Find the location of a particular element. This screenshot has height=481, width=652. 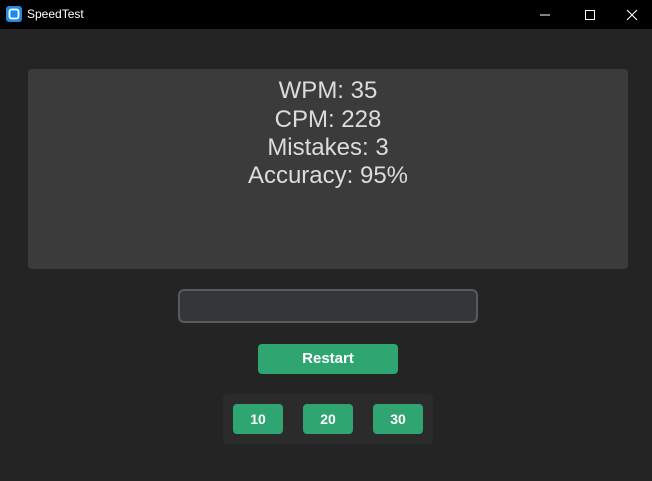

minimize-button is located at coordinates (545, 14).